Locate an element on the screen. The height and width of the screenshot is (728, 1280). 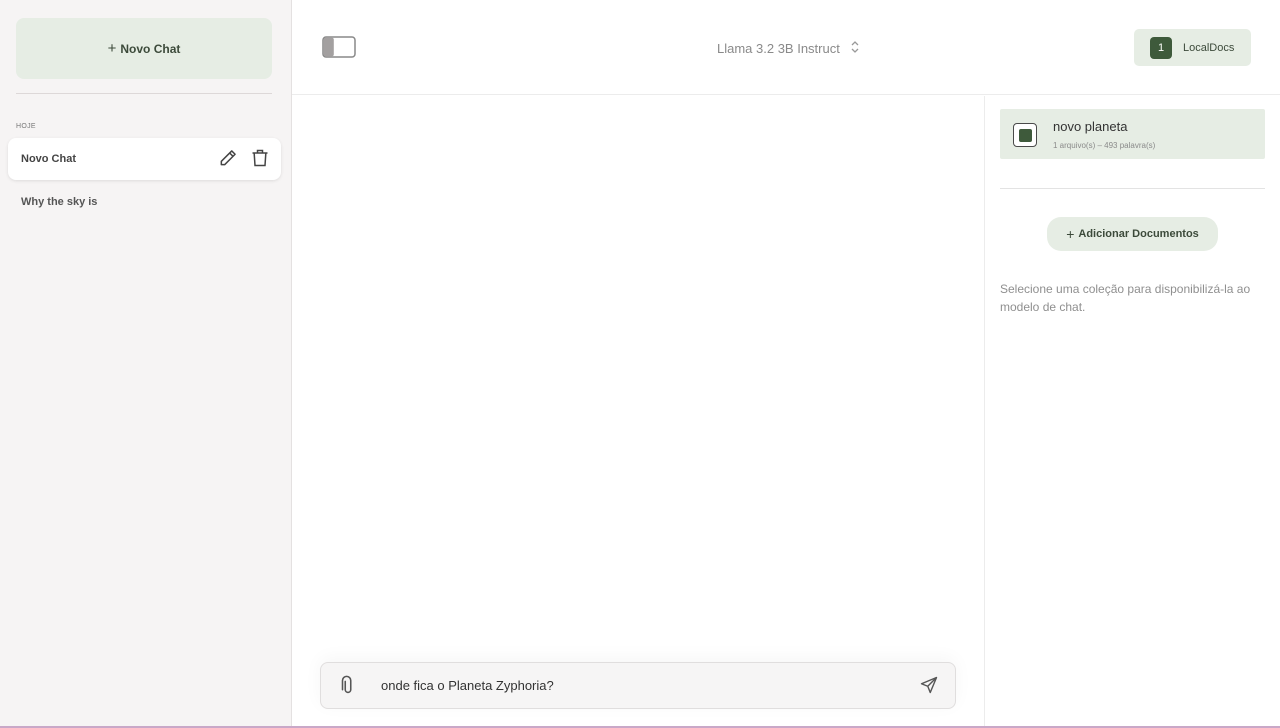
add-documents-button: + Adicionar Documentos is located at coordinates (1132, 234).